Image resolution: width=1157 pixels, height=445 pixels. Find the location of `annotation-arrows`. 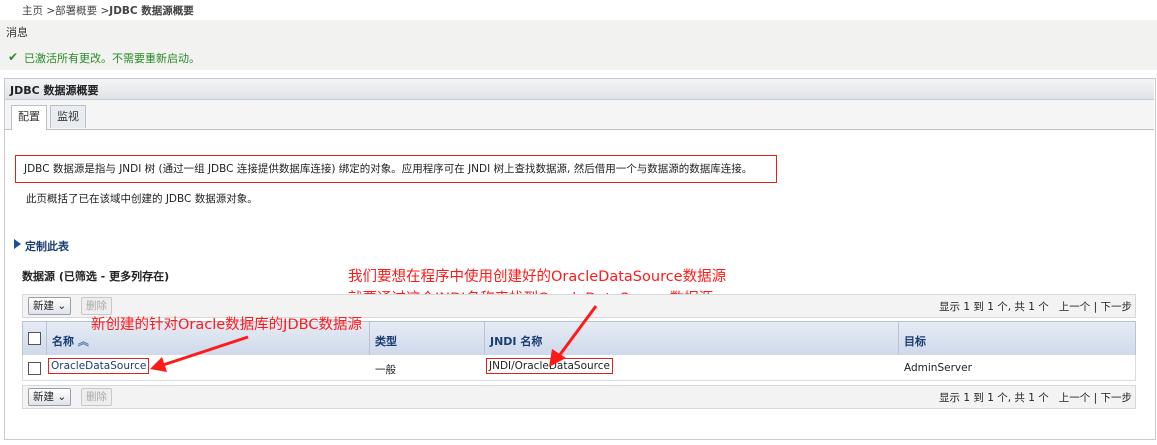

annotation-arrows is located at coordinates (374, 338).